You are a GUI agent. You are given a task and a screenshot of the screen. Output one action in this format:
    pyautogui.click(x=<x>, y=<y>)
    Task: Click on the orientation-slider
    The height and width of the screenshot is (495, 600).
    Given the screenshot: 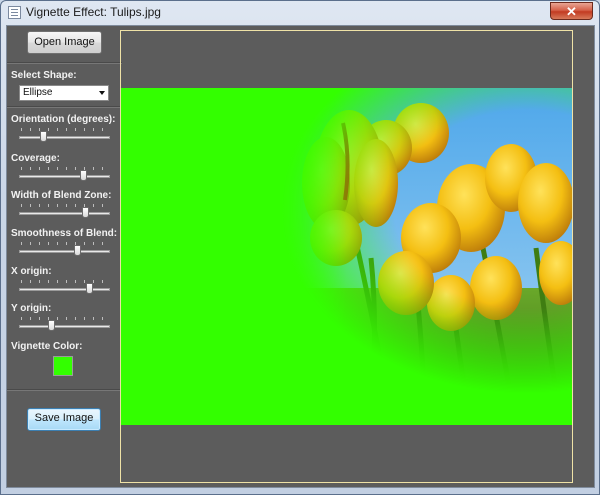 What is the action you would take?
    pyautogui.click(x=64, y=137)
    